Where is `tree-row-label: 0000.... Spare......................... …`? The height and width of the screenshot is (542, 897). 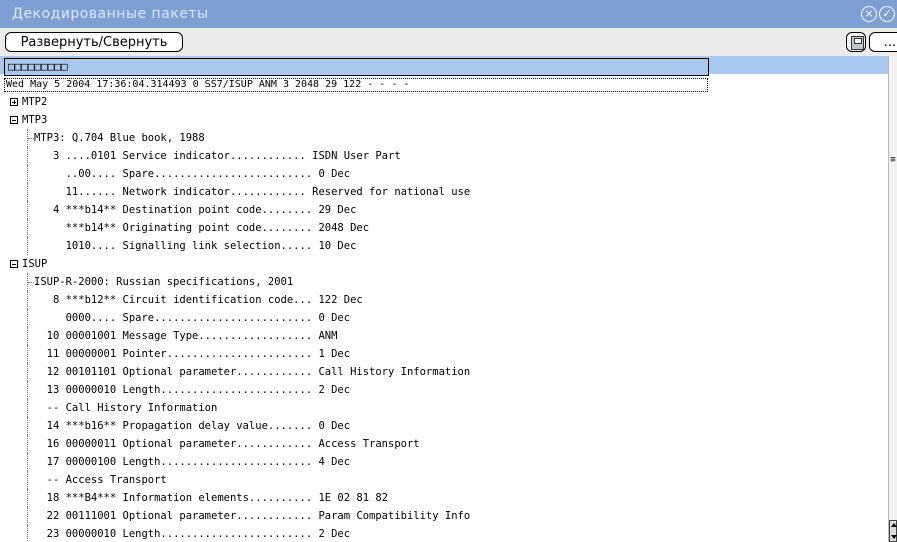
tree-row-label: 0000.... Spare......................... … is located at coordinates (192, 318).